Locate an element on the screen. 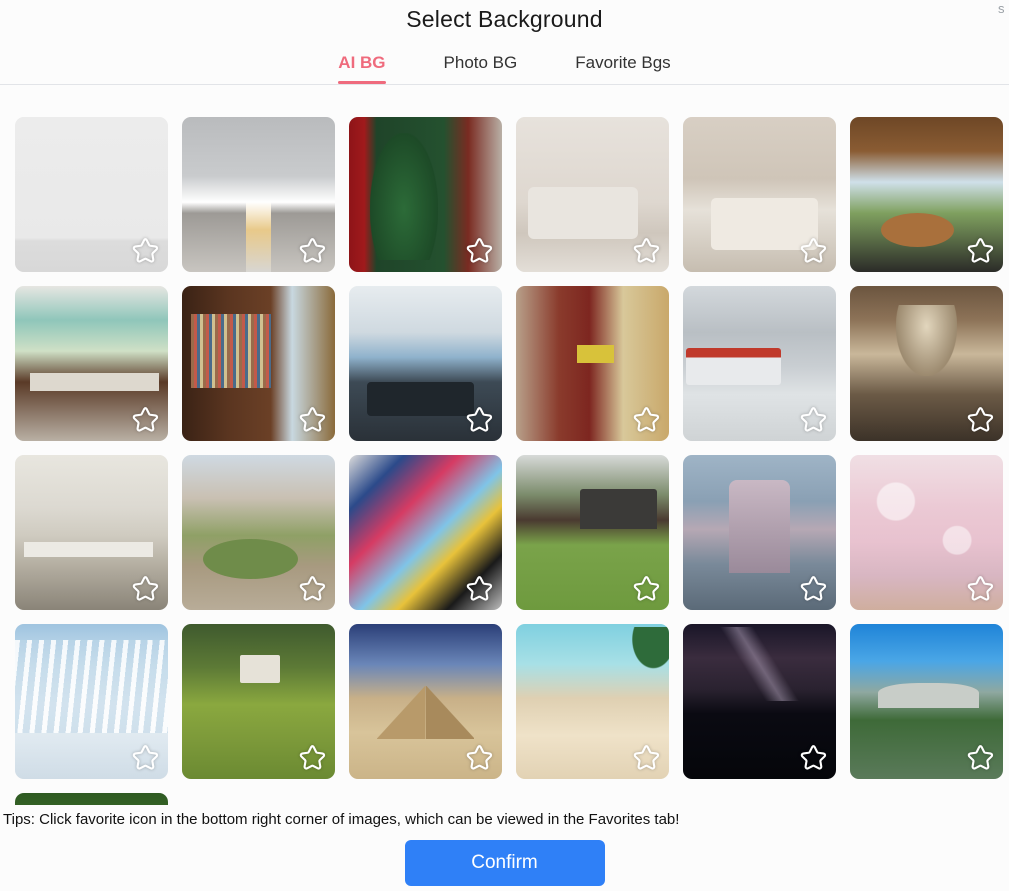 The image size is (1009, 891). thumbnail-image is located at coordinates (91, 799).